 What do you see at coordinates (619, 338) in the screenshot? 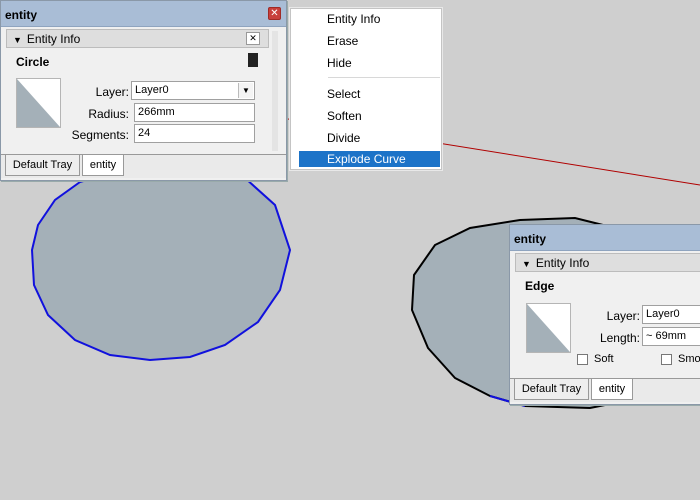
I see `length-label: Length:` at bounding box center [619, 338].